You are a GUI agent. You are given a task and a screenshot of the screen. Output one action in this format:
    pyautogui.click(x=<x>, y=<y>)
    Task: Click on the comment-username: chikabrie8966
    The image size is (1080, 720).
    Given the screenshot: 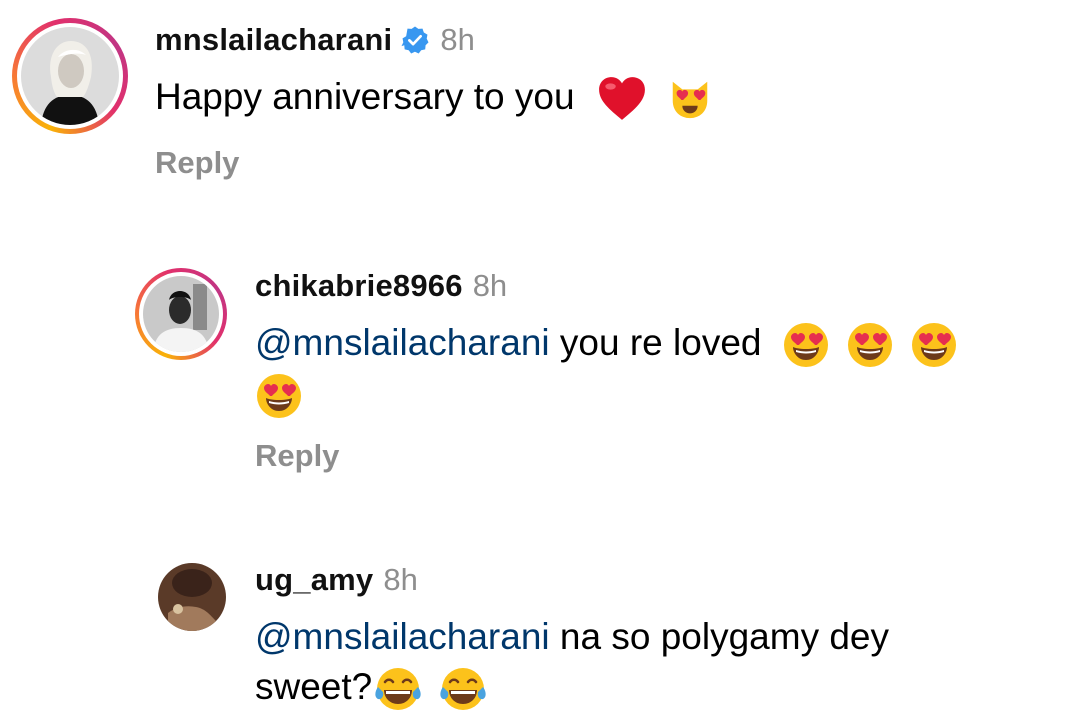 What is the action you would take?
    pyautogui.click(x=359, y=286)
    